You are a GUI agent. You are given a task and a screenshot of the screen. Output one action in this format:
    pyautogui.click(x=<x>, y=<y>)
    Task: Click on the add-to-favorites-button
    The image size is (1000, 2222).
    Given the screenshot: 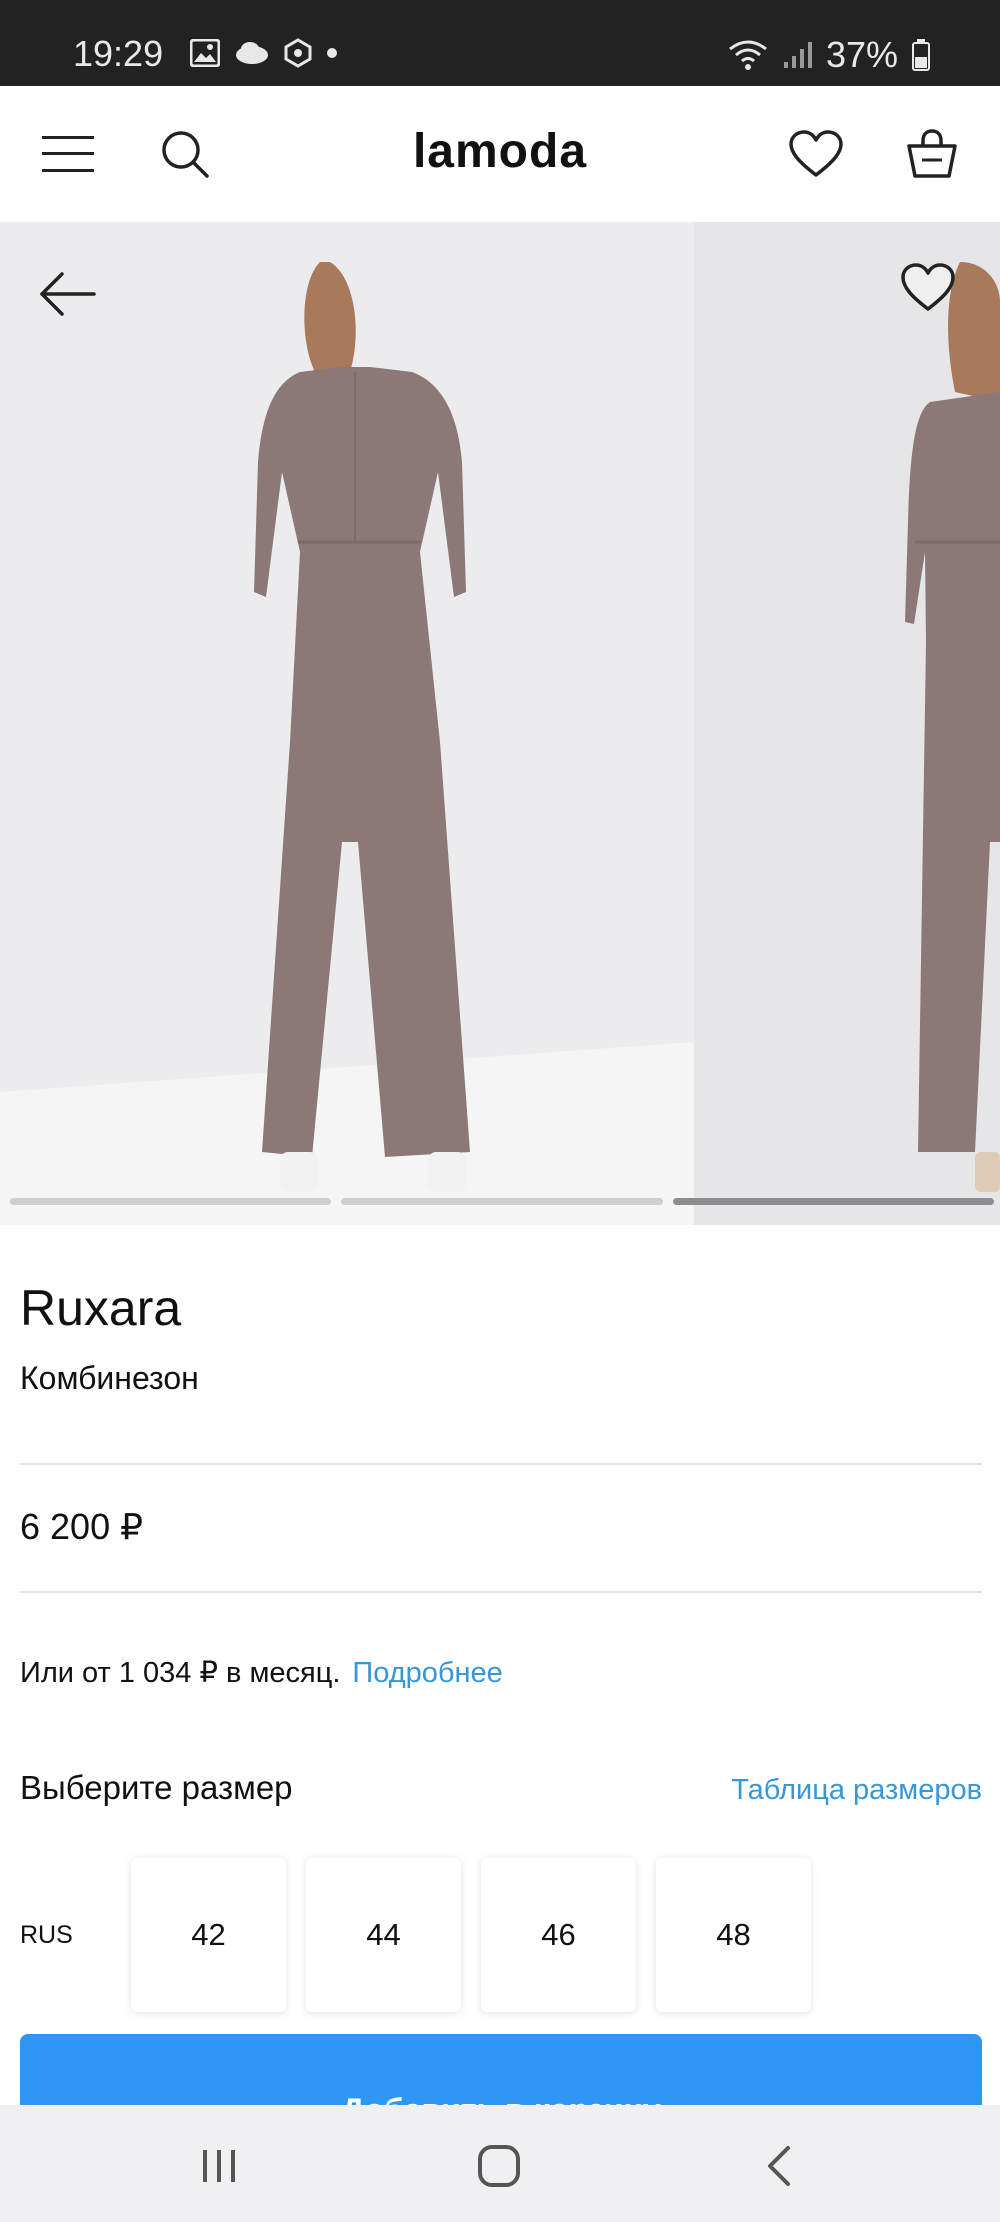 What is the action you would take?
    pyautogui.click(x=933, y=294)
    